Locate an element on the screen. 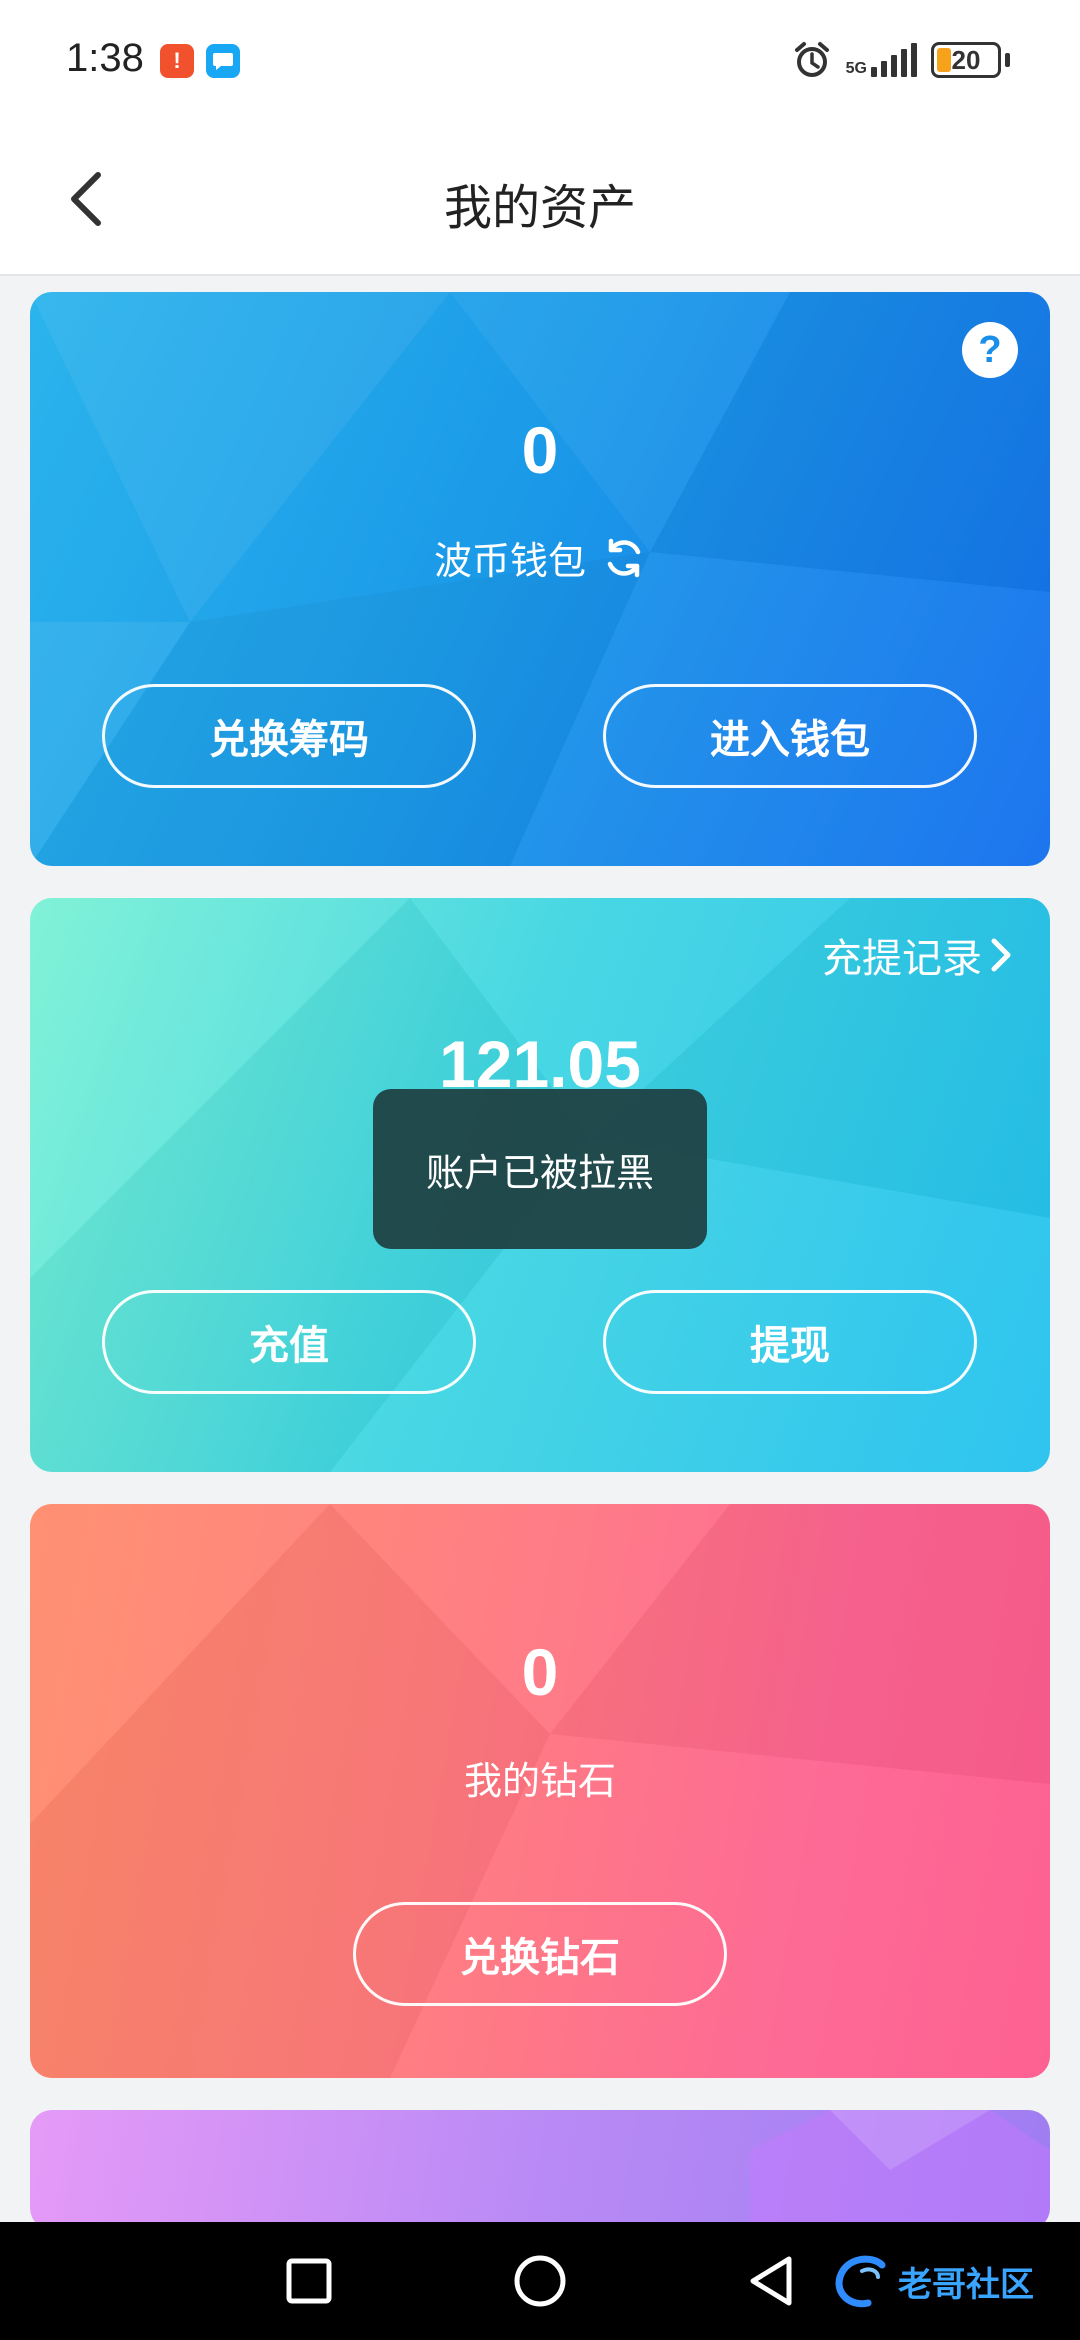  circle-icon is located at coordinates (540, 2281).